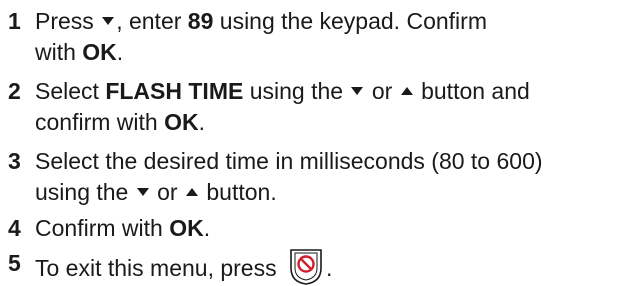 The height and width of the screenshot is (286, 634). What do you see at coordinates (353, 21) in the screenshot?
I see `step-text-part: using the keypad. Confirm` at bounding box center [353, 21].